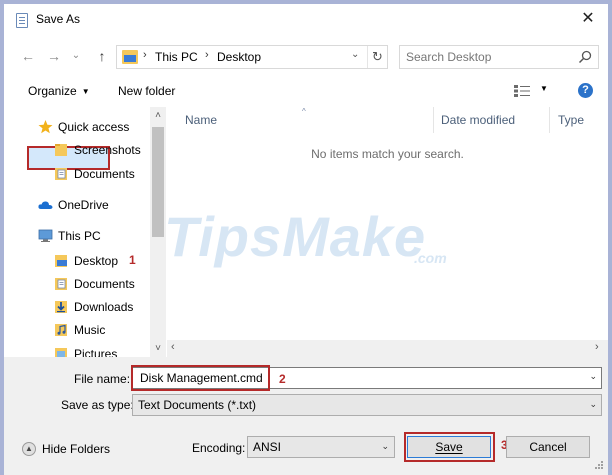  What do you see at coordinates (45, 127) in the screenshot?
I see `star-icon` at bounding box center [45, 127].